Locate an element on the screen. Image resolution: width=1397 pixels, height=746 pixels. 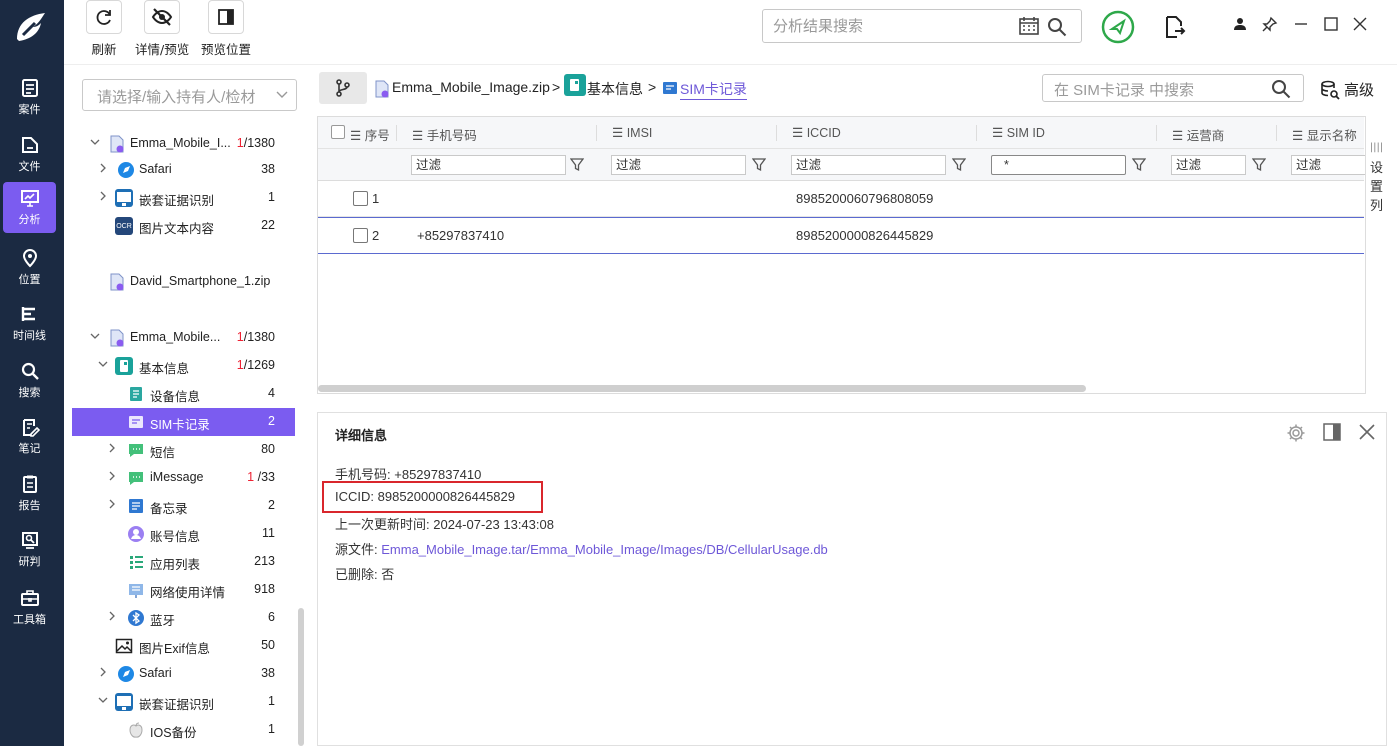
breadcrumb-level1: 基本信息 is located at coordinates (615, 89).